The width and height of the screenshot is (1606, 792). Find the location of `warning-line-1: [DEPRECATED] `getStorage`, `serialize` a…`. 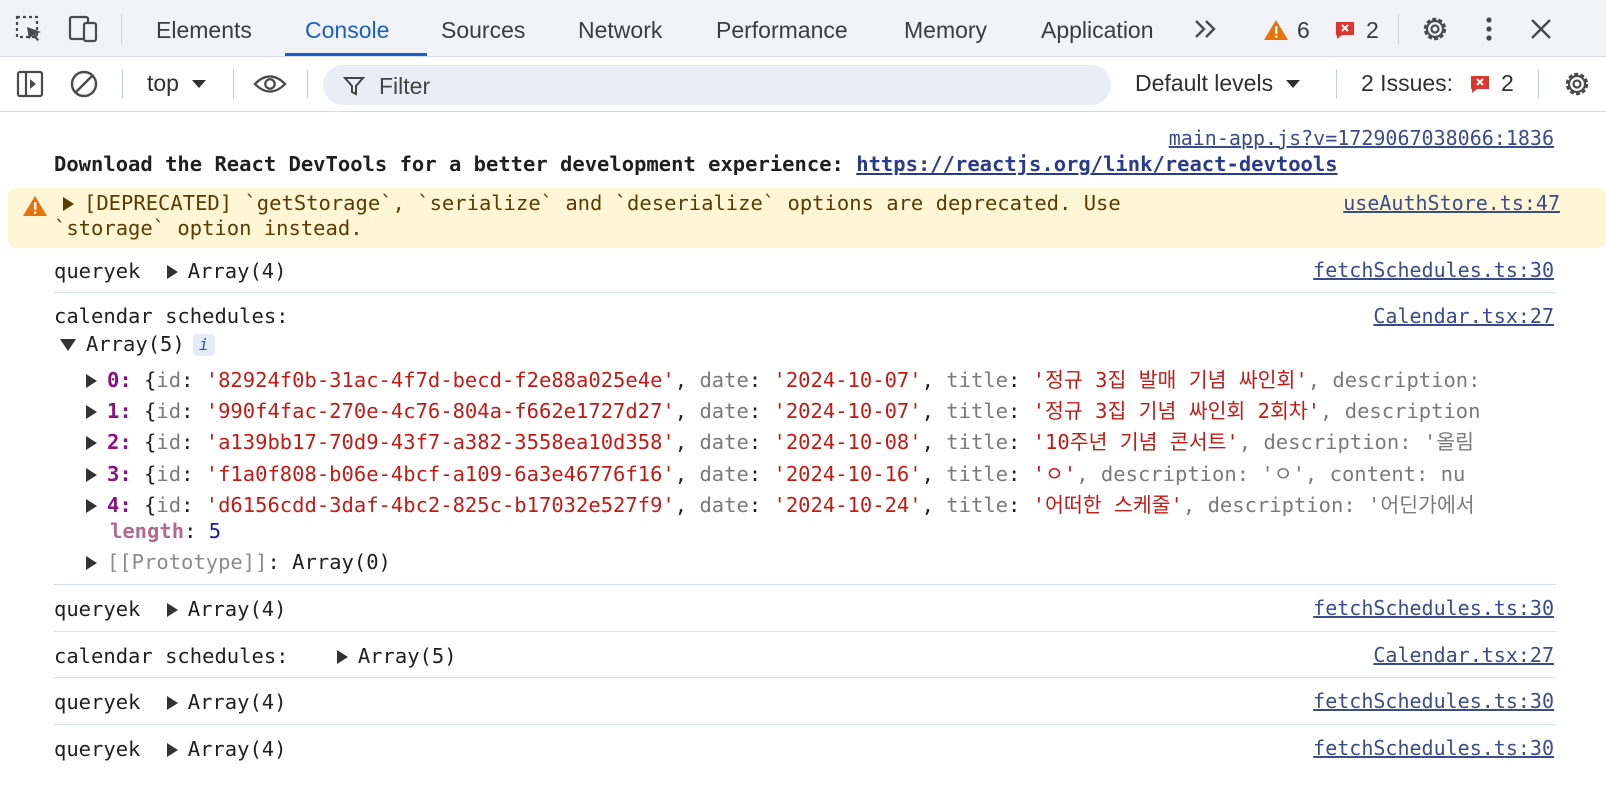

warning-line-1: [DEPRECATED] `getStorage`, `serialize` a… is located at coordinates (592, 203).